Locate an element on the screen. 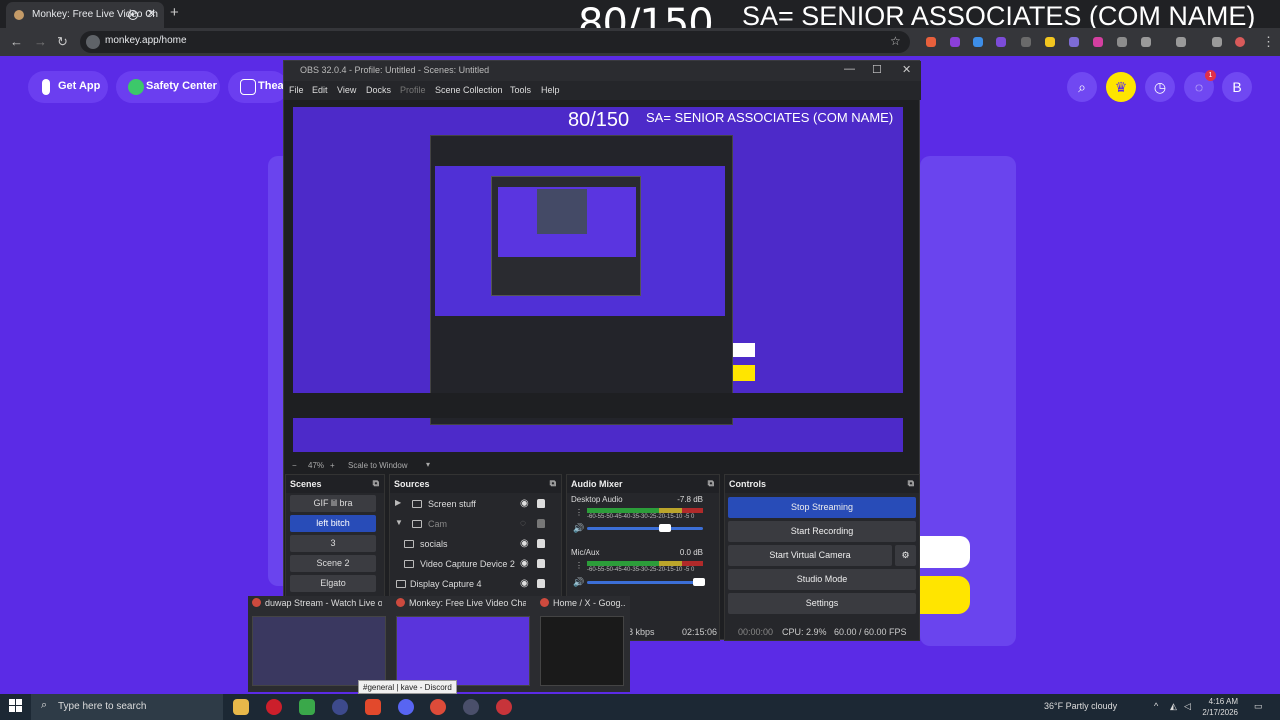 Image resolution: width=1280 pixels, height=720 pixels. vpn-lock-icon is located at coordinates (307, 707).